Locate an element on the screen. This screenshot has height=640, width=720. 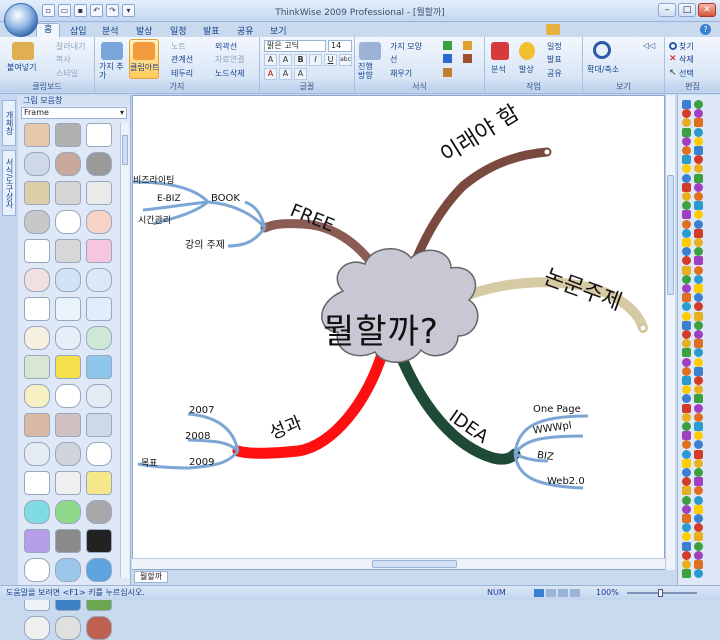
zoom-button: 확대/축소 is located at coordinates (603, 69).